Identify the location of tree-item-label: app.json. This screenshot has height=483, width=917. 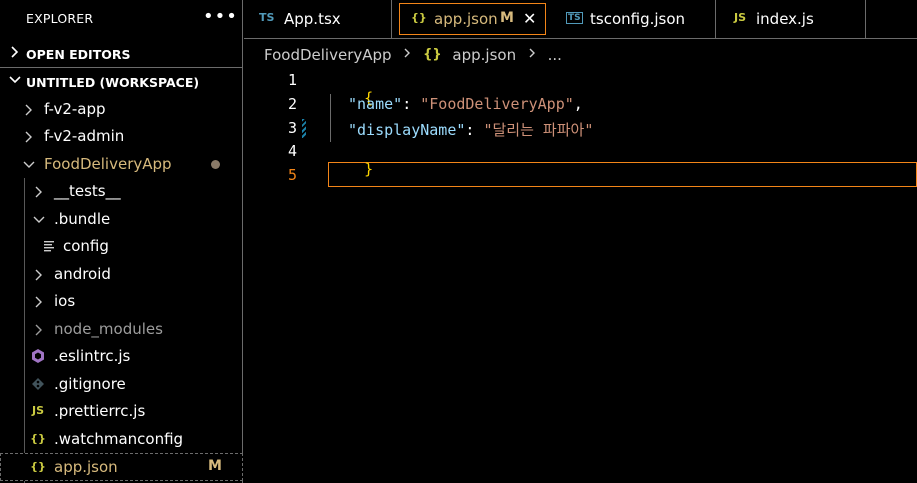
(86, 467).